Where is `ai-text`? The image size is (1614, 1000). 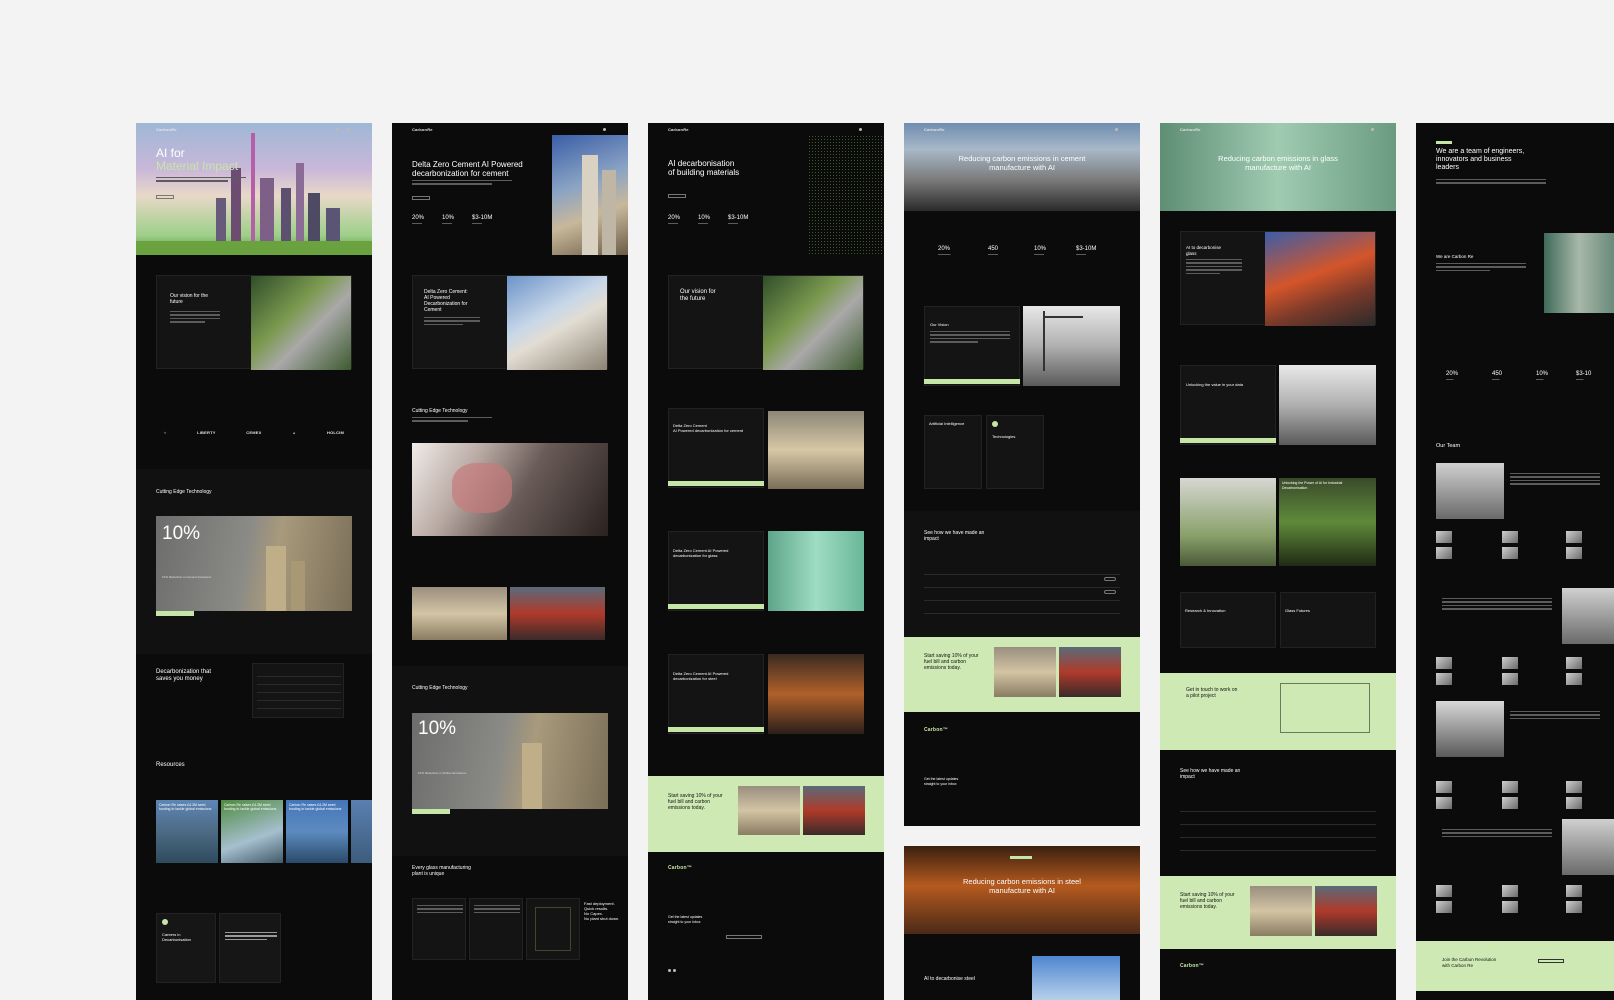
ai-text is located at coordinates (1214, 267).